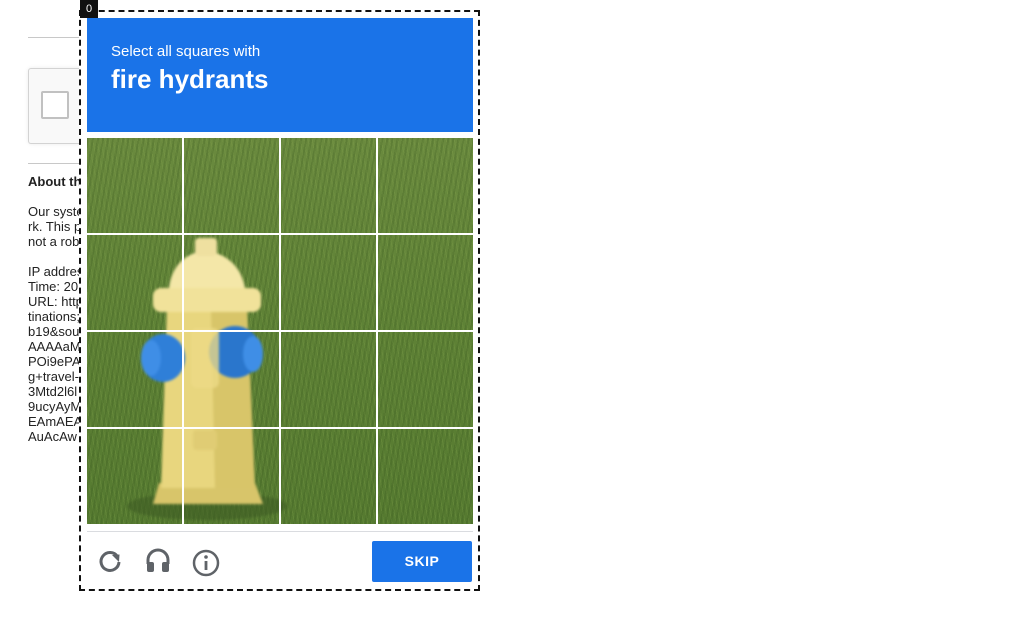  What do you see at coordinates (186, 51) in the screenshot?
I see `instruction-prefix: Select all squares with` at bounding box center [186, 51].